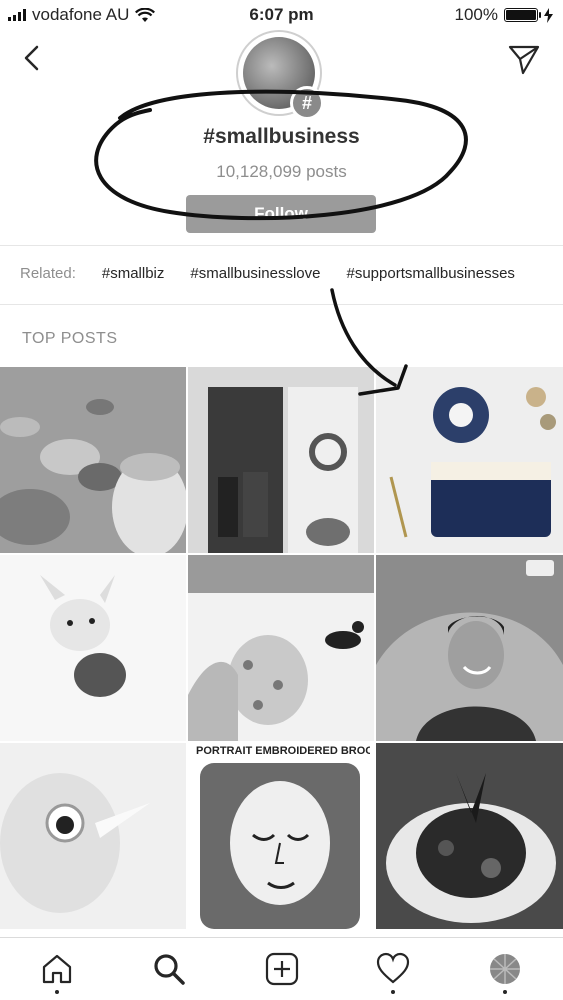 The width and height of the screenshot is (563, 1000). Describe the element at coordinates (524, 59) in the screenshot. I see `paper-plane-icon` at that location.